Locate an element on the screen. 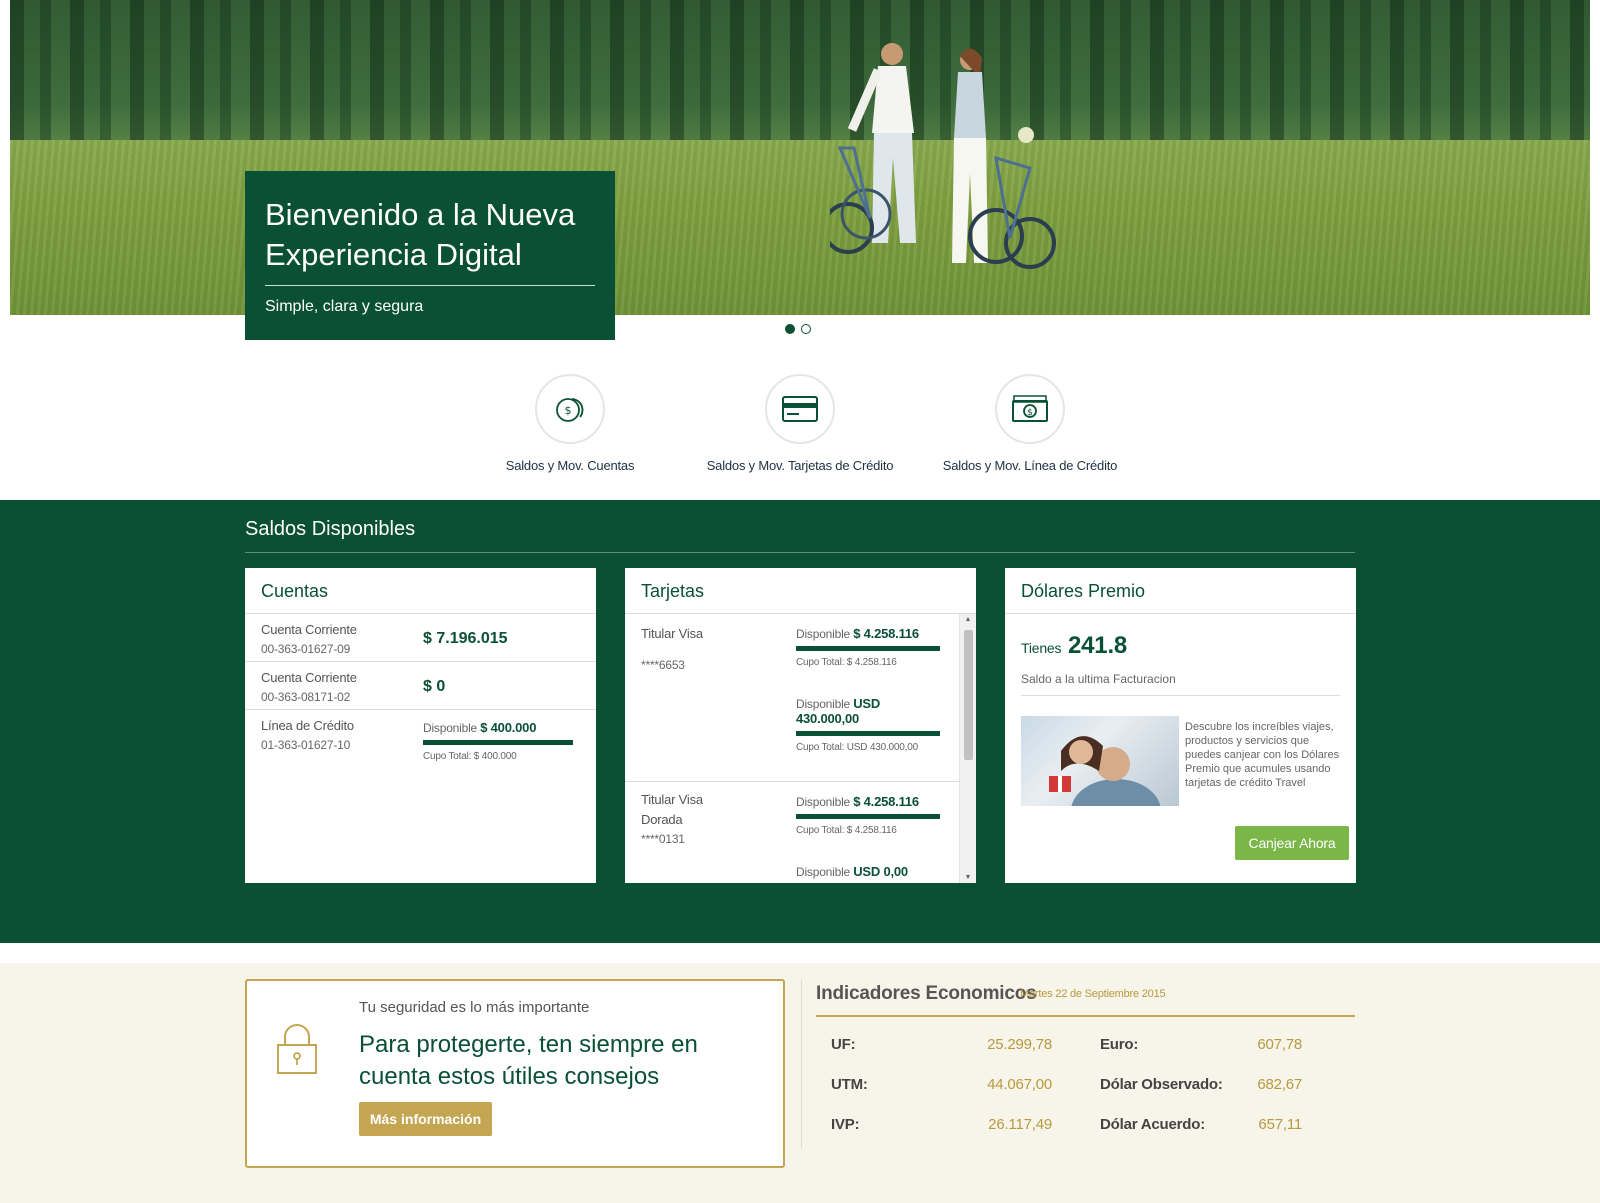 The height and width of the screenshot is (1203, 1600). coins-icon-circle: $ is located at coordinates (570, 409).